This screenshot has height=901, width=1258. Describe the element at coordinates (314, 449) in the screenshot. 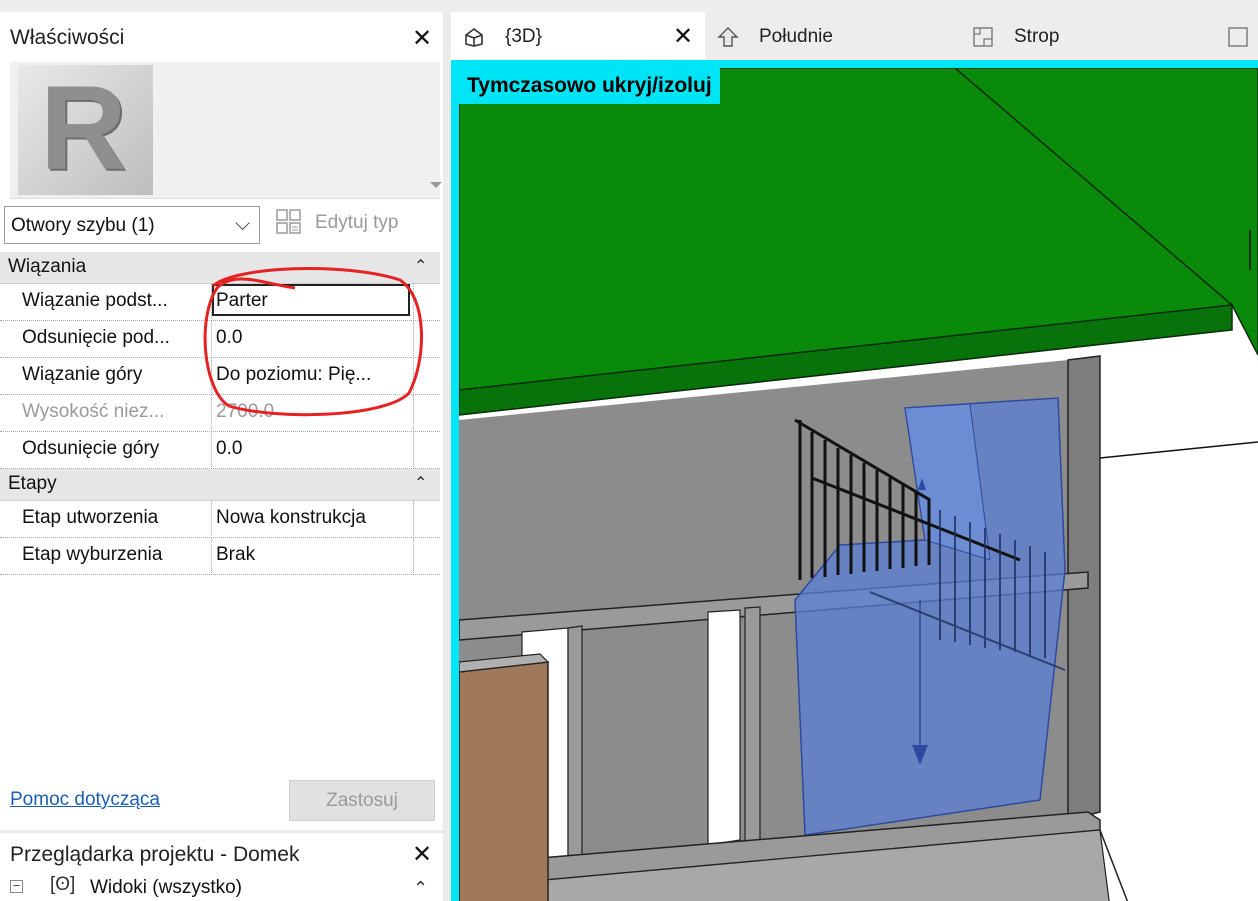

I see `property-value: 0.0` at that location.